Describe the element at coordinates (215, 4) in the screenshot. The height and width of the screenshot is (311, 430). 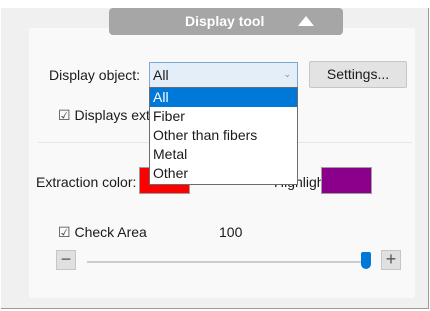
I see `top-strip` at that location.